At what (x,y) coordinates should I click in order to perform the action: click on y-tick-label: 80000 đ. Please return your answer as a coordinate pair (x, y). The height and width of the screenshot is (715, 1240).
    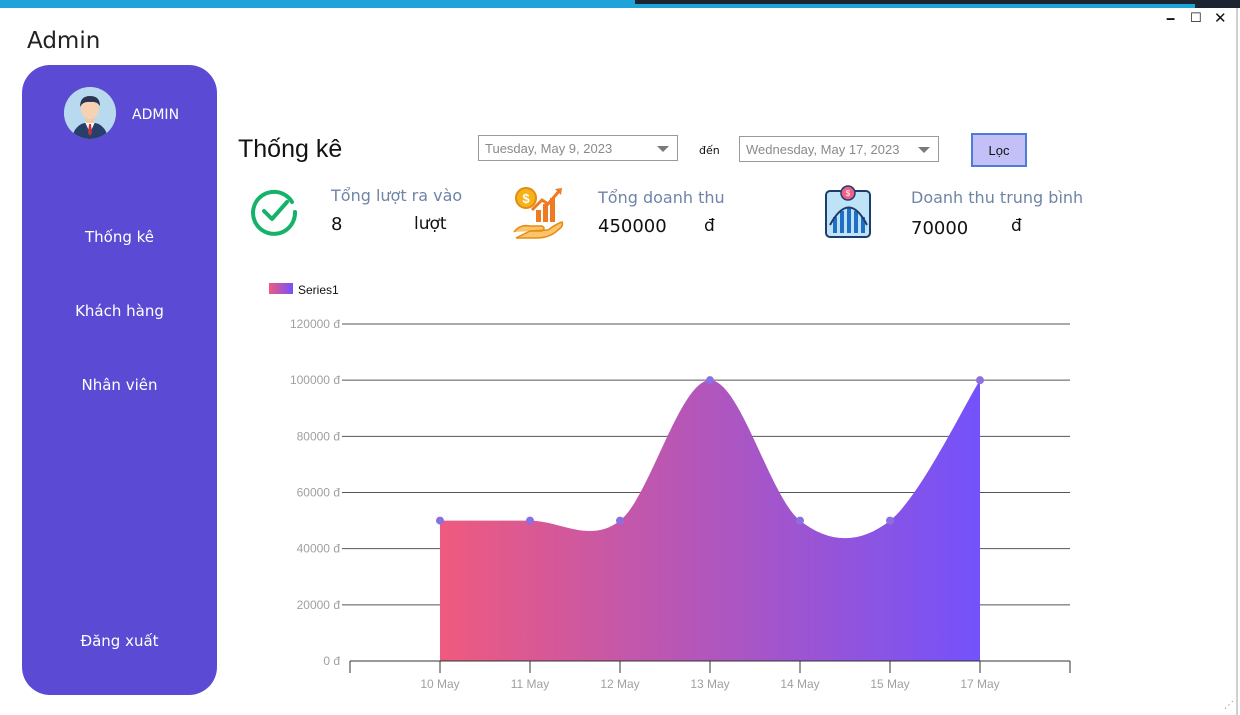
    Looking at the image, I should click on (319, 436).